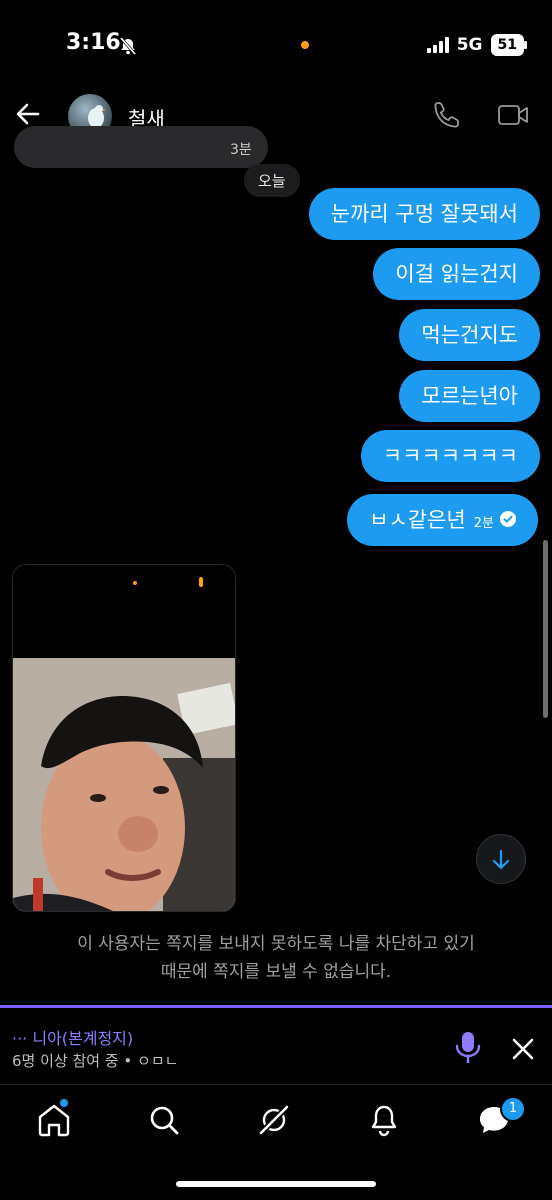 This screenshot has width=552, height=1200. Describe the element at coordinates (276, 944) in the screenshot. I see `blocked-notice-line: 이 사용자는 쪽지를 보내지 못하도록 나를 차단하고 있기` at that location.